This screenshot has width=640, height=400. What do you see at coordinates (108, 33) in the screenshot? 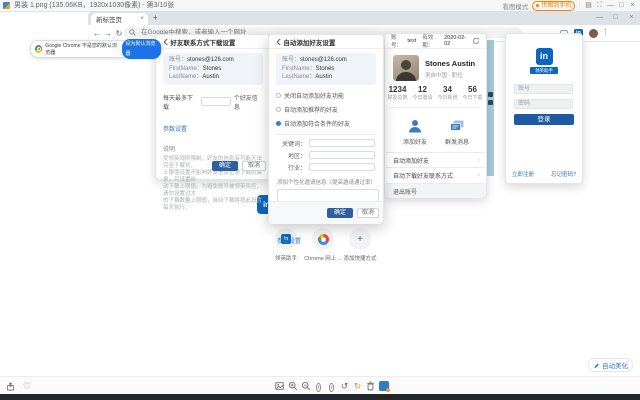
I see `forward-icon: →` at bounding box center [108, 33].